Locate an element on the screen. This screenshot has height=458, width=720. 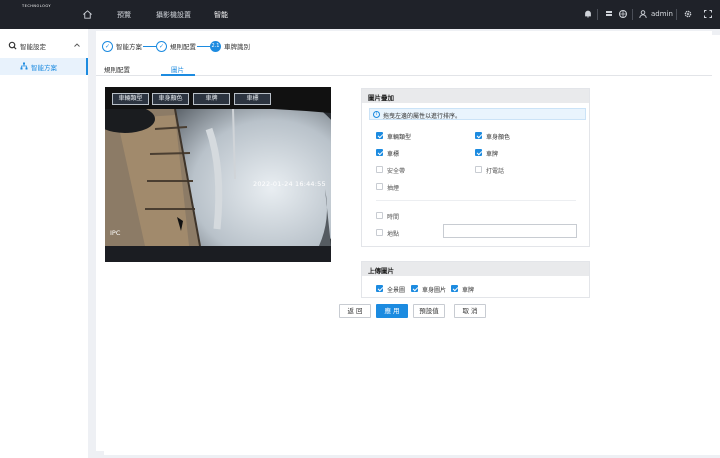
step-current-marker: 2.1 is located at coordinates (215, 46).